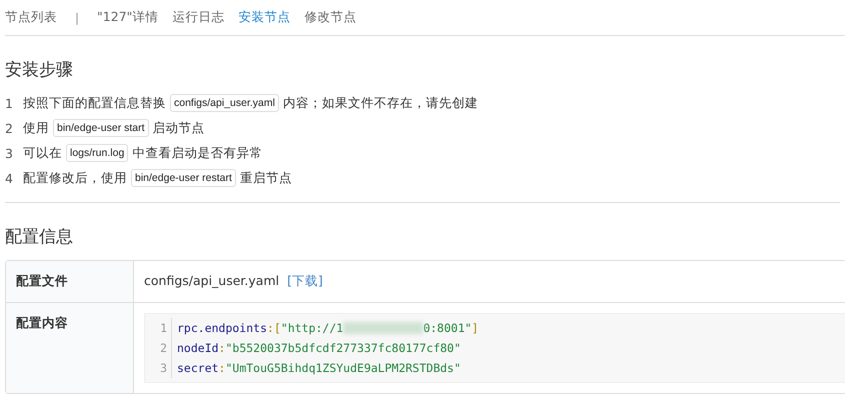 The image size is (845, 401). What do you see at coordinates (75, 178) in the screenshot?
I see `step-text: 配置修改后，使用` at bounding box center [75, 178].